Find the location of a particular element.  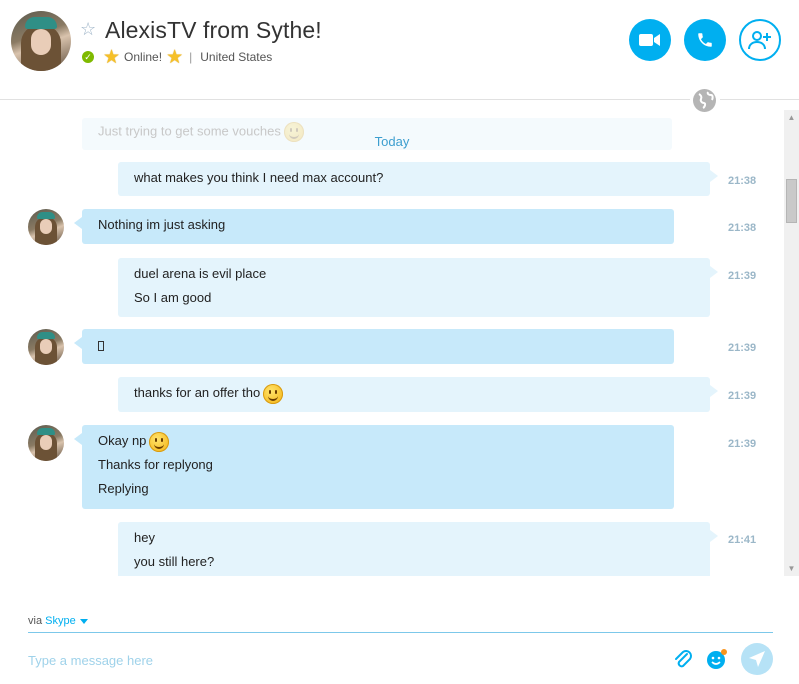

message-input is located at coordinates (340, 660).